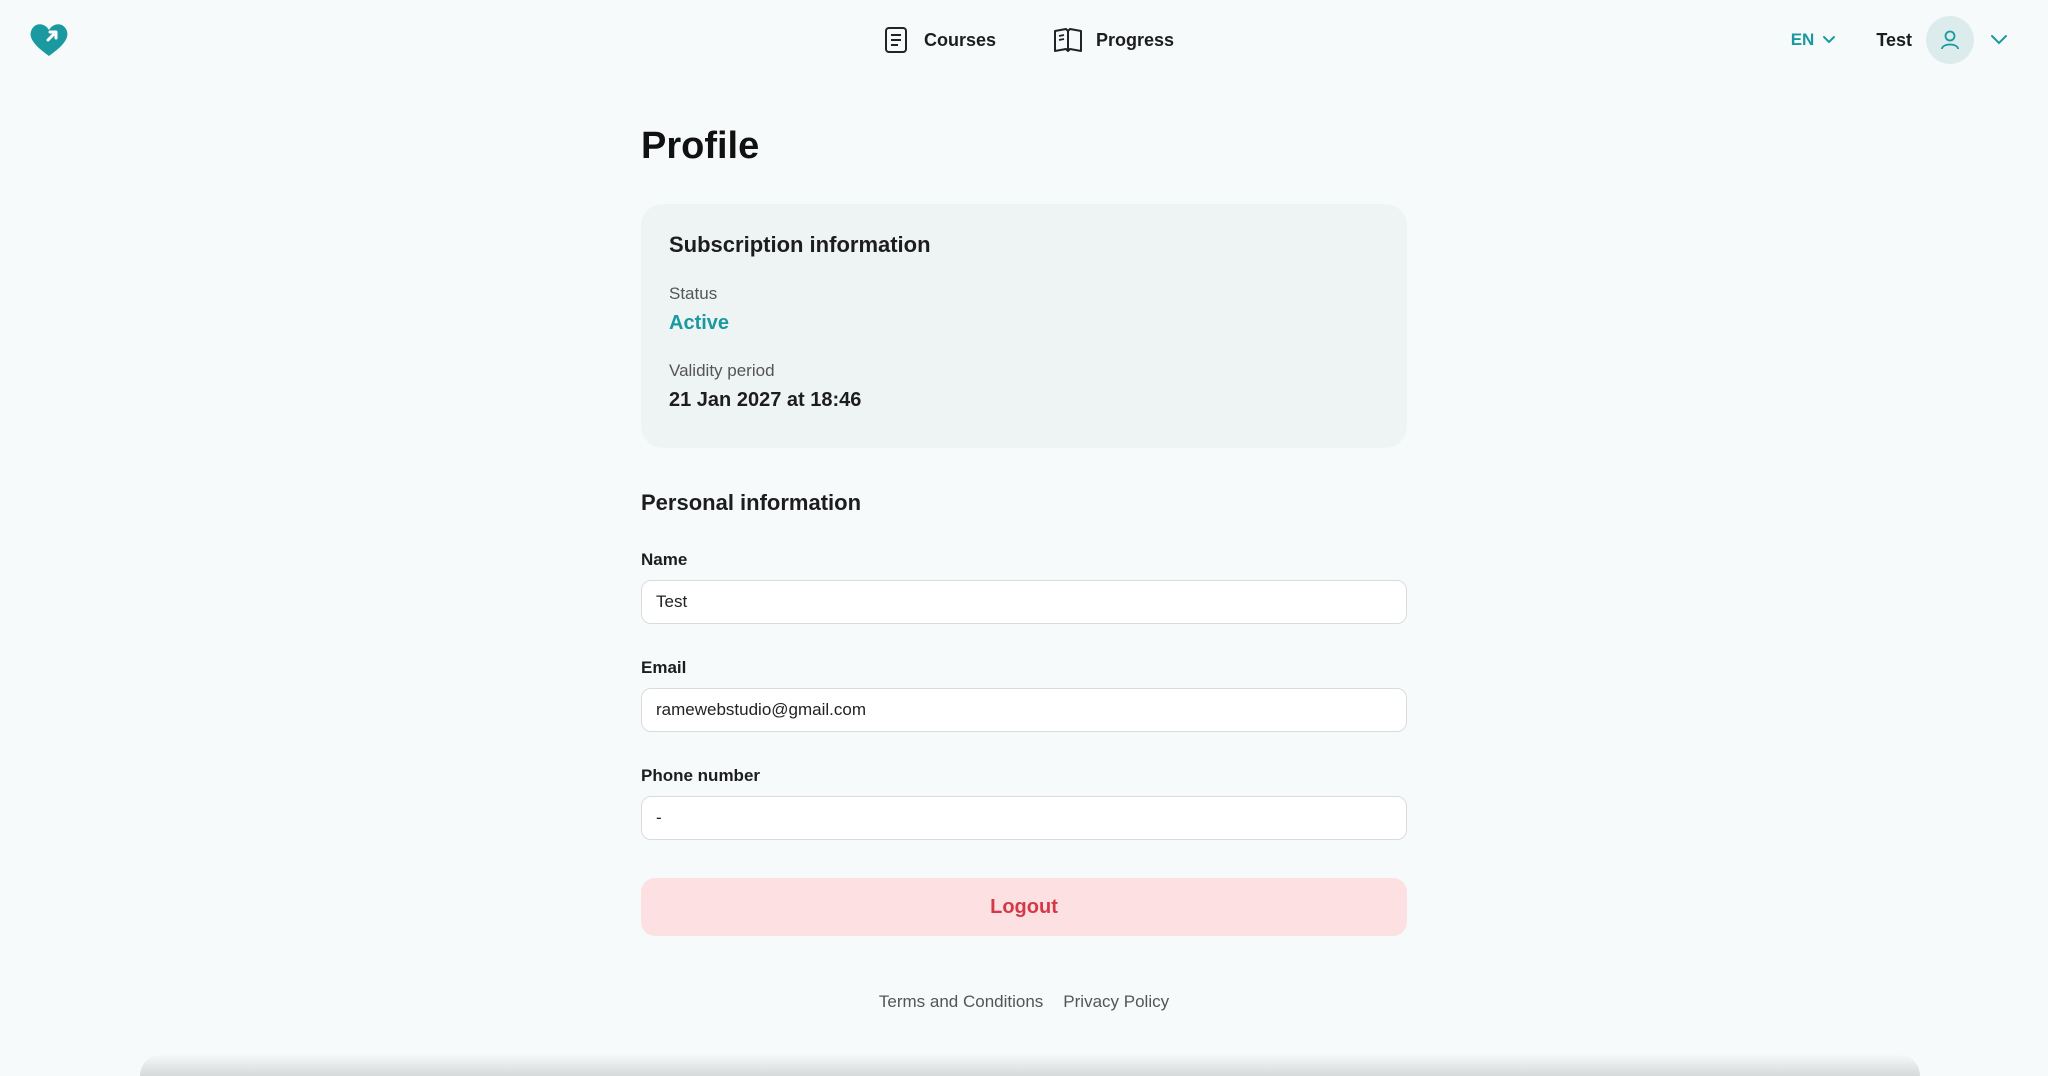 The height and width of the screenshot is (1076, 2048). I want to click on avatar, so click(1950, 40).